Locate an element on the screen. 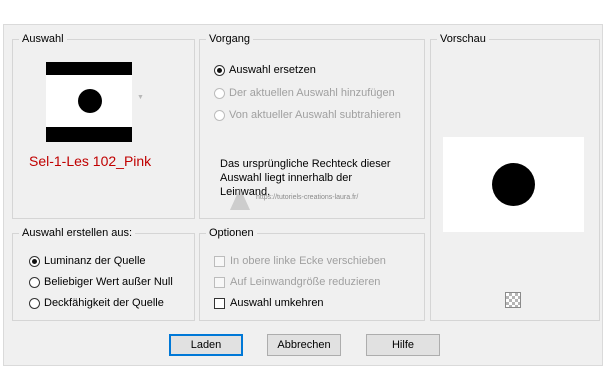 The width and height of the screenshot is (606, 370). selection-group-title: Auswahl is located at coordinates (43, 39).